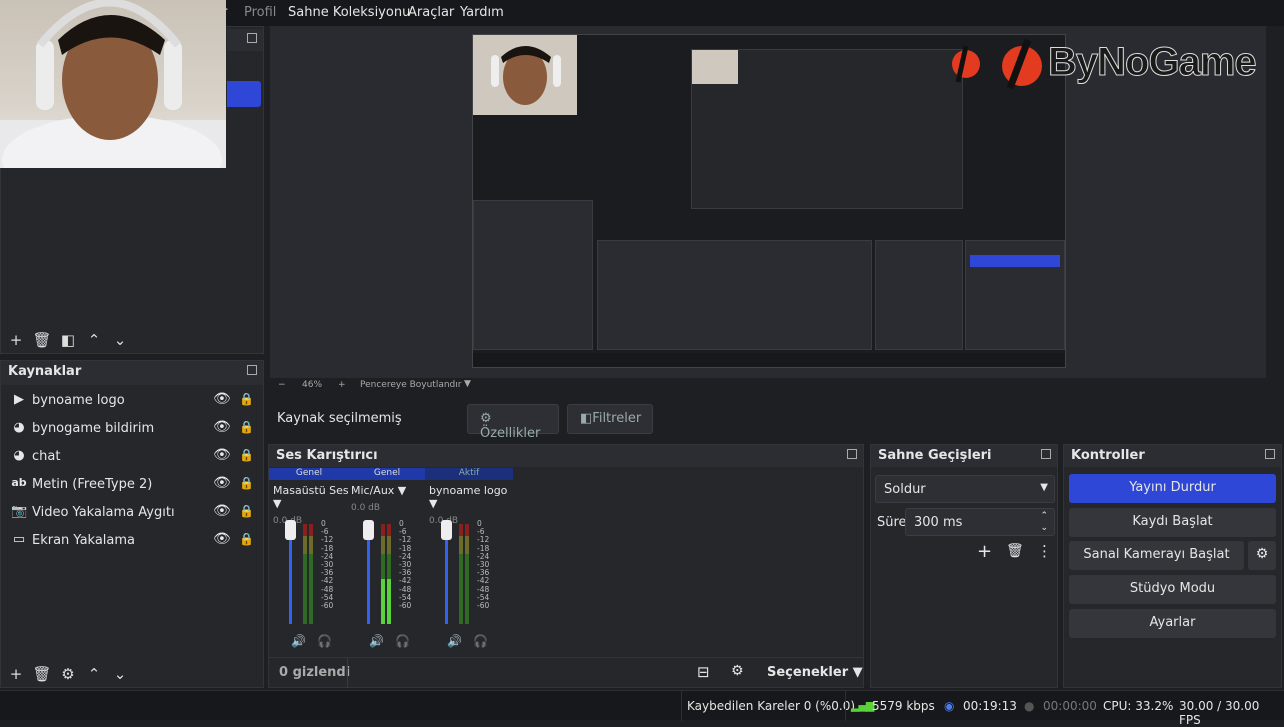  I want to click on menu-profile: Profil, so click(260, 12).